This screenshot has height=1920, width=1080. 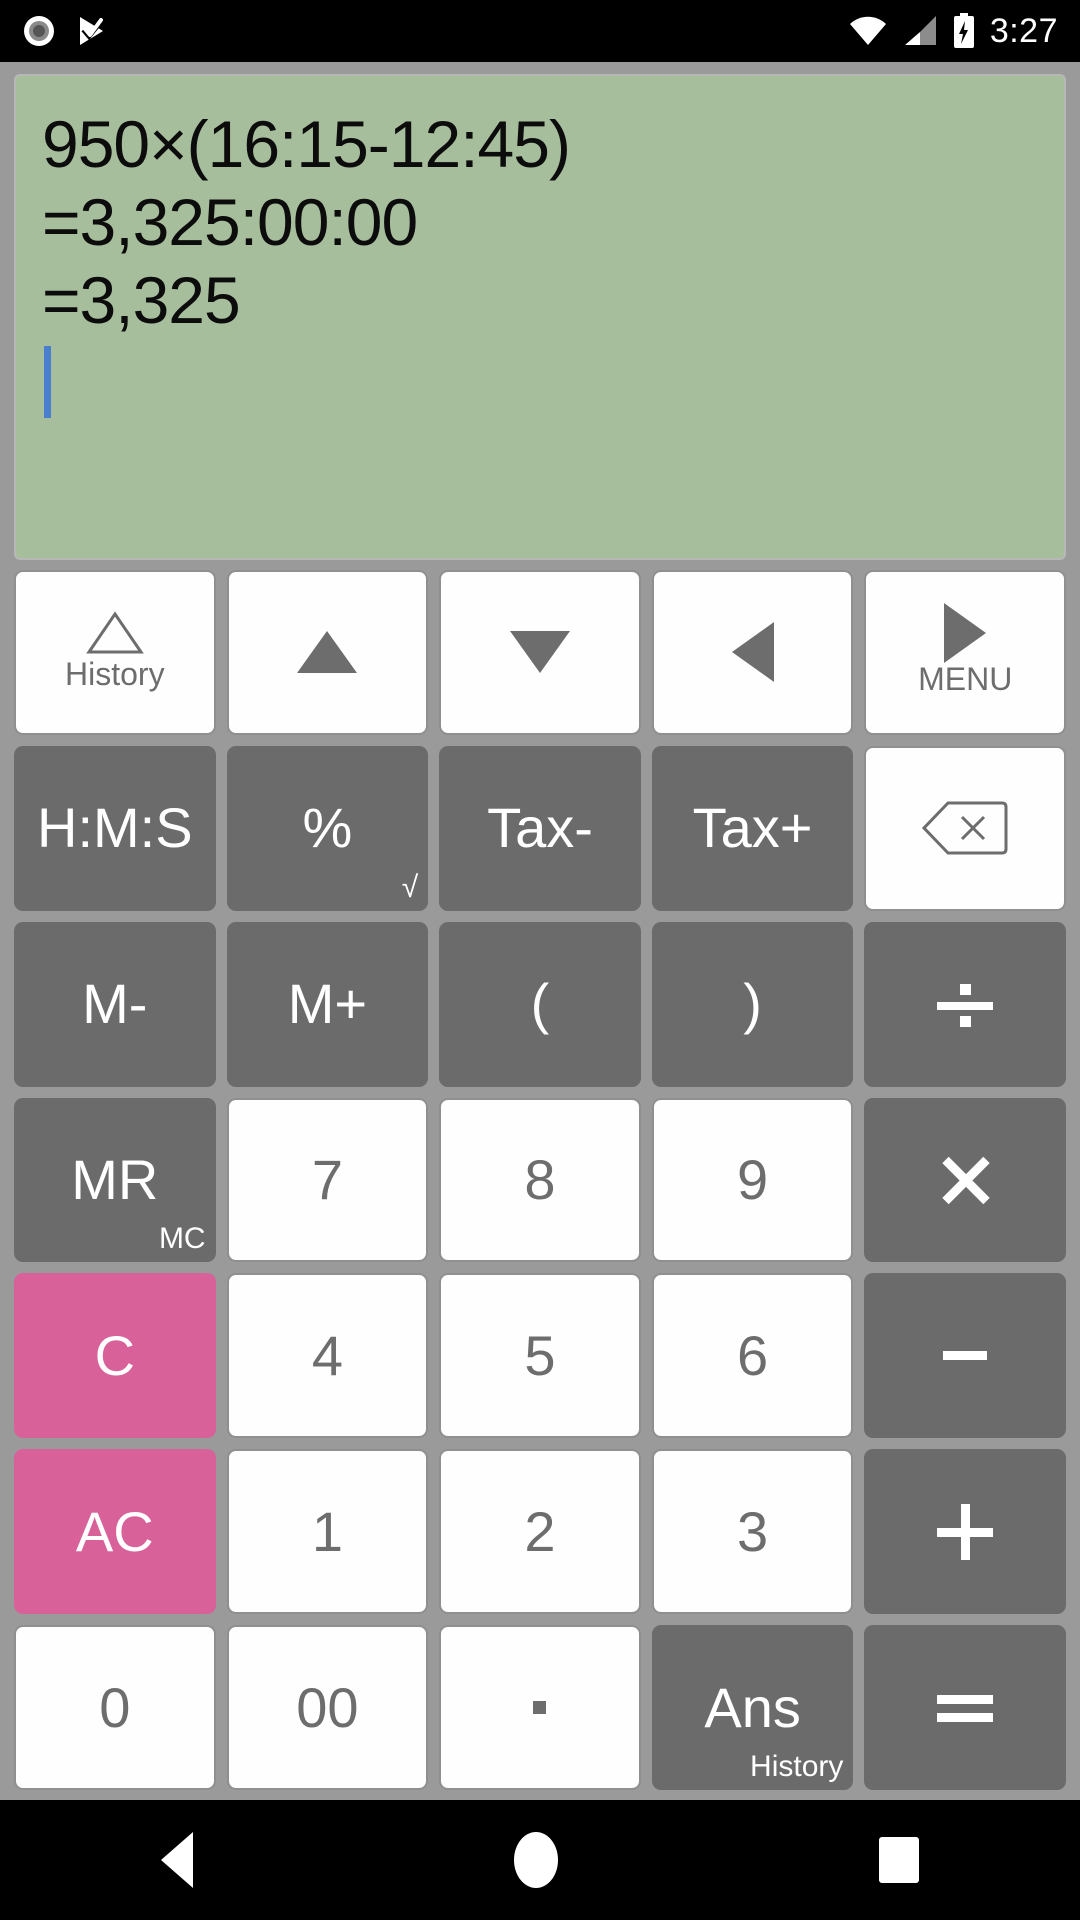 I want to click on digit-6-key: 6, so click(x=752, y=1356).